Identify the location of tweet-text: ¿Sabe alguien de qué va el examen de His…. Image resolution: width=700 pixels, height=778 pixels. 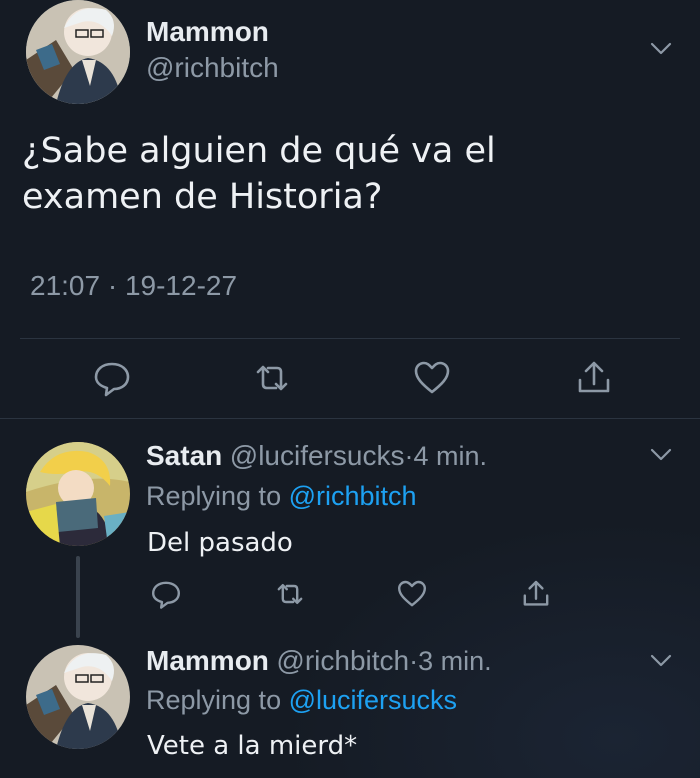
(342, 174).